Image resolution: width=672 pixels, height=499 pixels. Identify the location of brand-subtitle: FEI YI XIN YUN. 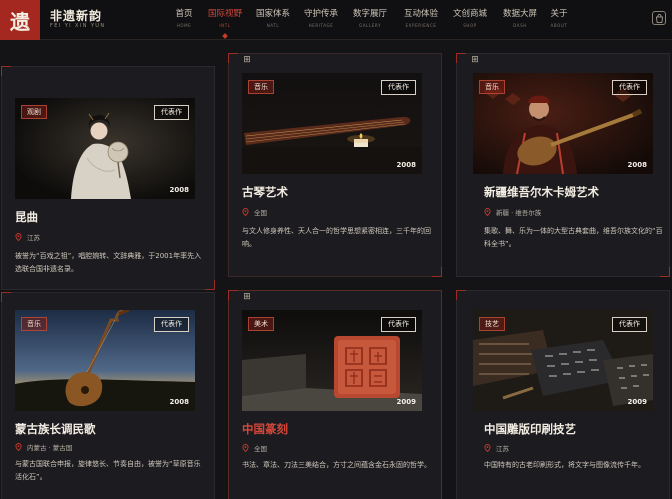
(78, 26).